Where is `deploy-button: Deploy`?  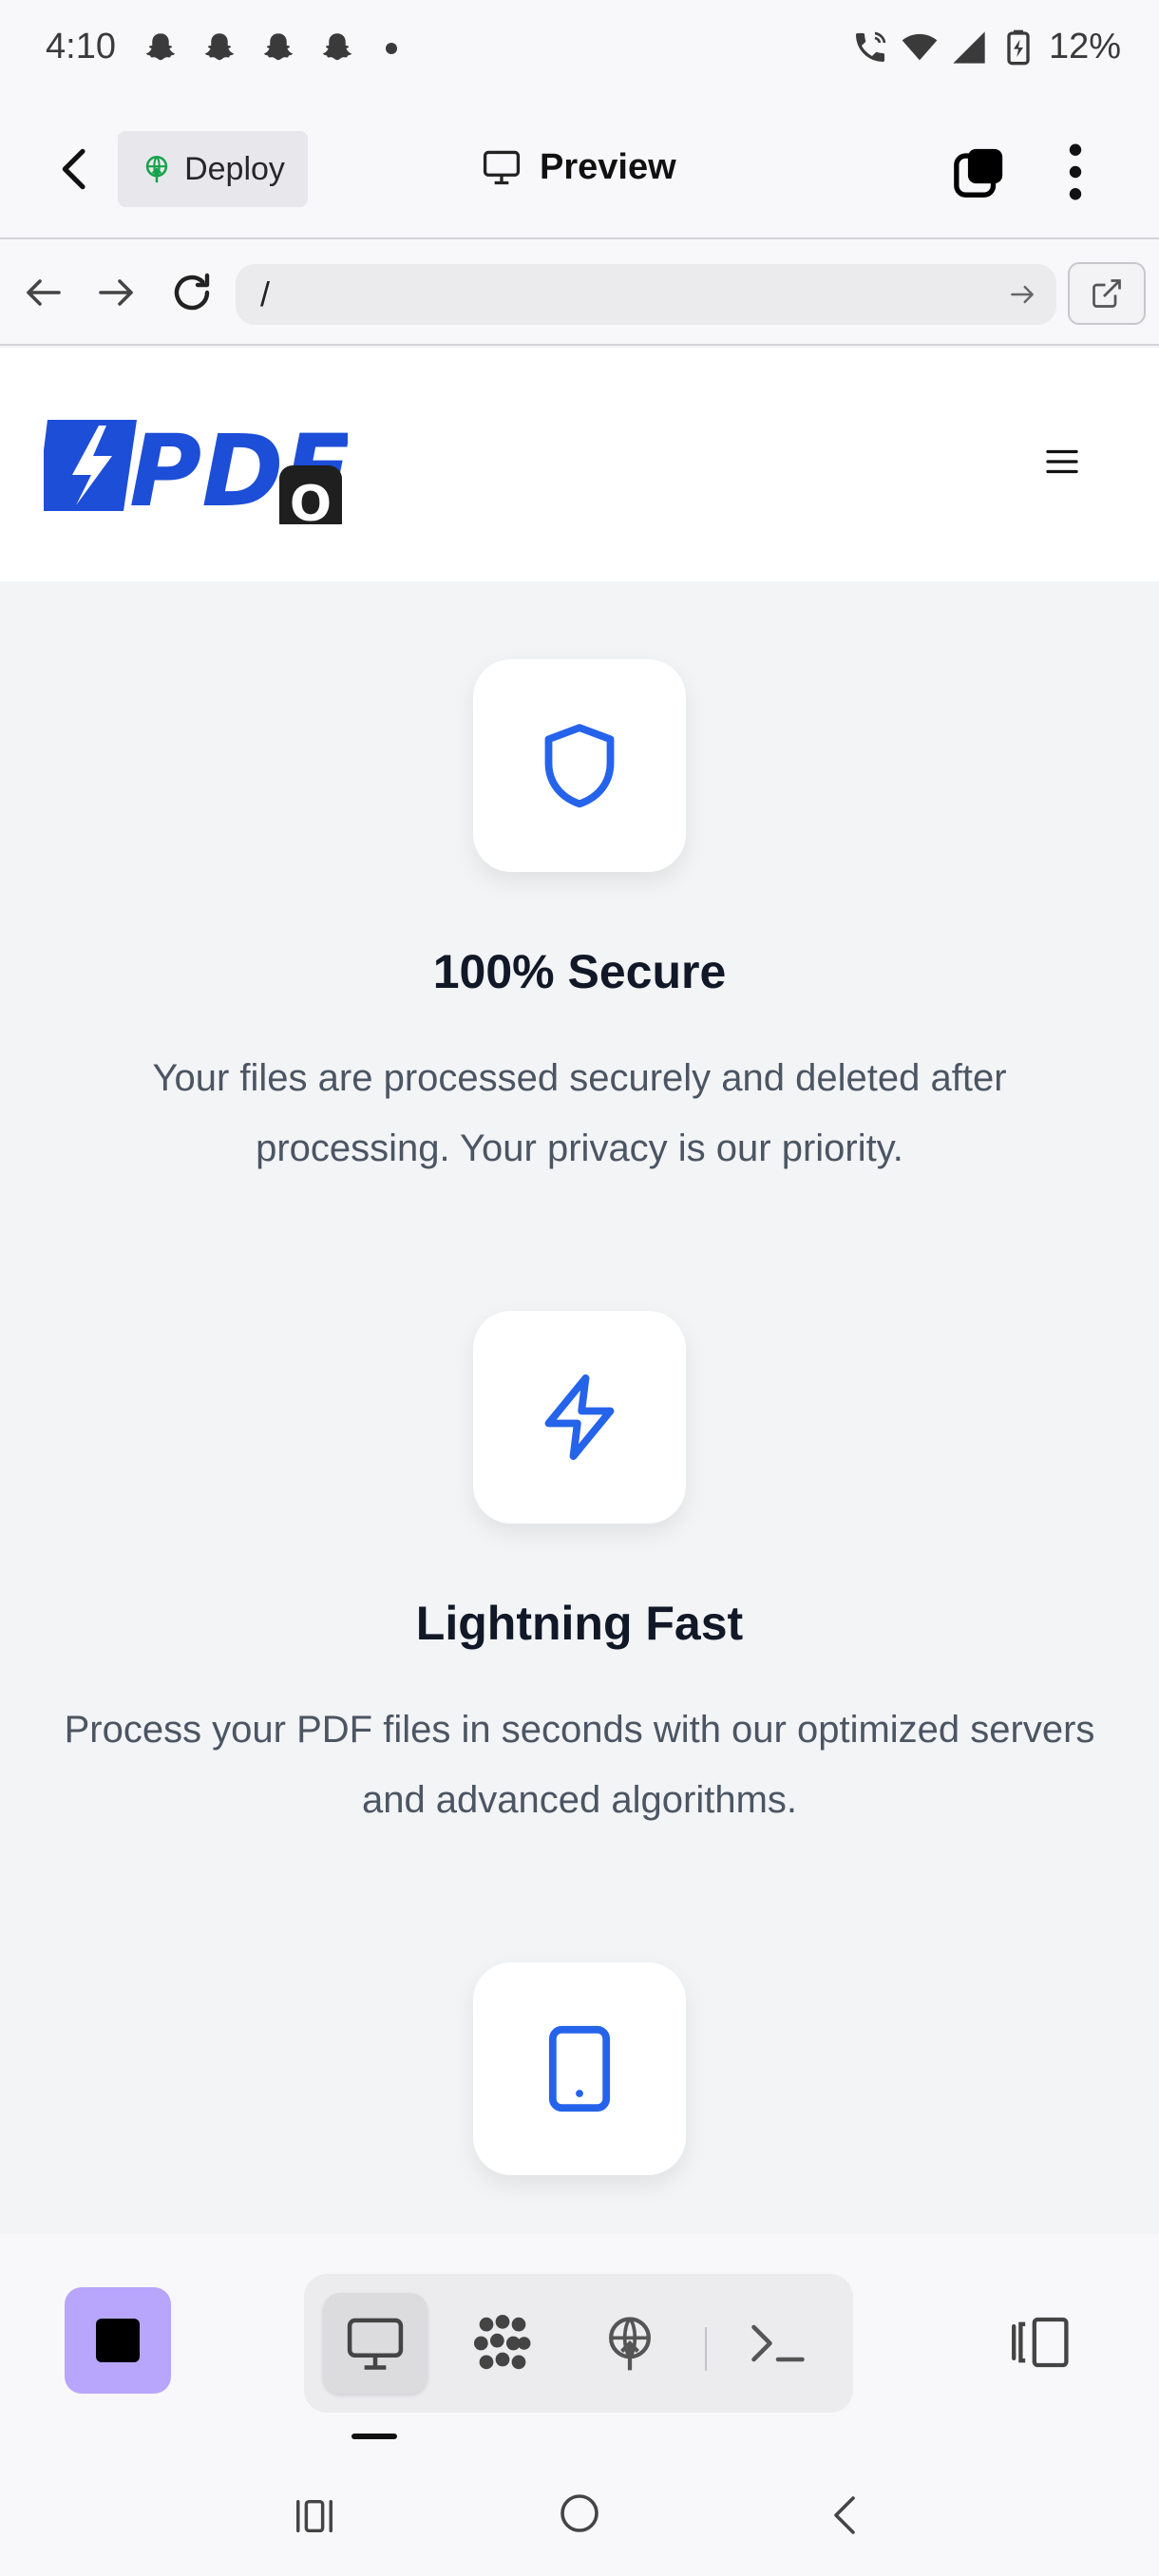
deploy-button: Deploy is located at coordinates (213, 169).